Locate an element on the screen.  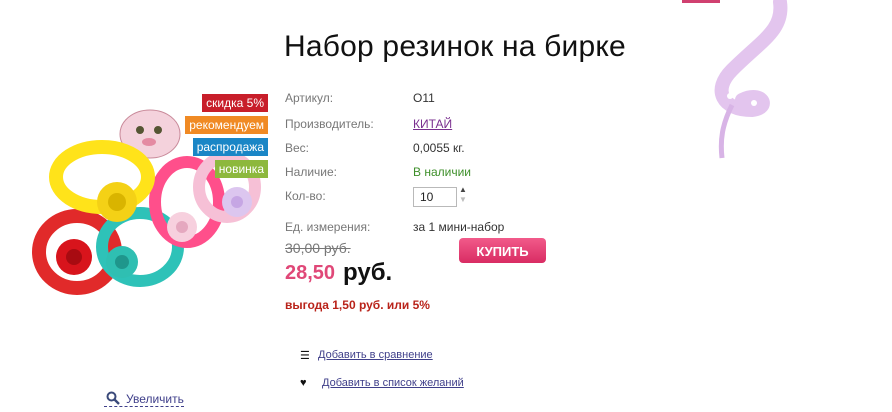
spec-weight-value: 0,0055 кг. is located at coordinates (439, 148).